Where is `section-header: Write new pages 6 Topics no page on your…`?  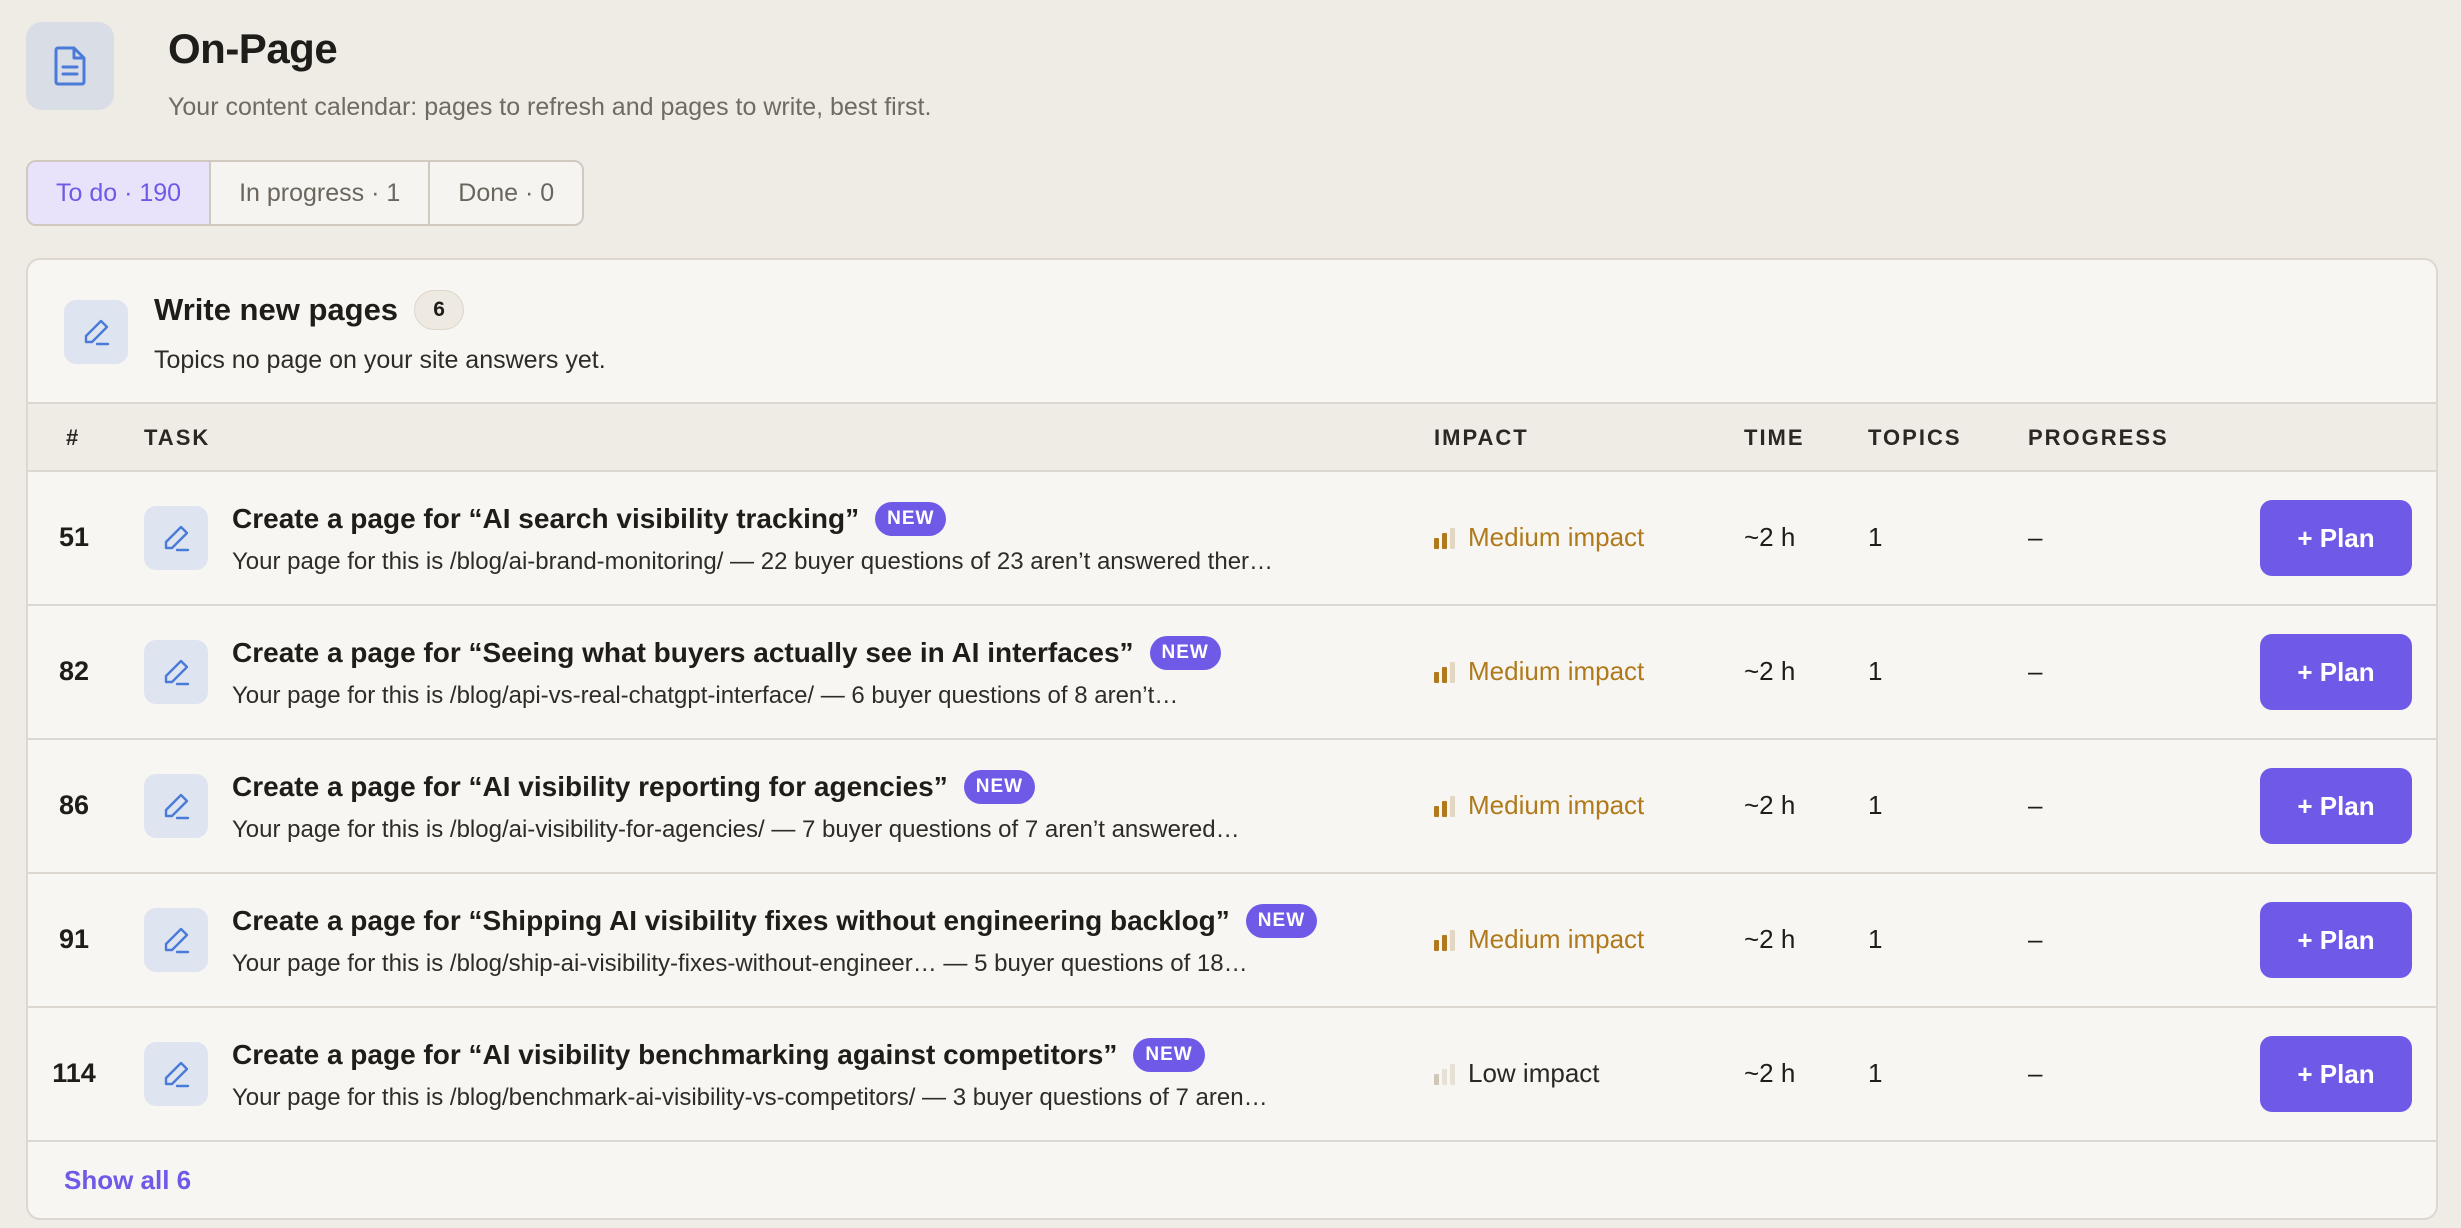 section-header: Write new pages 6 Topics no page on your… is located at coordinates (1232, 331).